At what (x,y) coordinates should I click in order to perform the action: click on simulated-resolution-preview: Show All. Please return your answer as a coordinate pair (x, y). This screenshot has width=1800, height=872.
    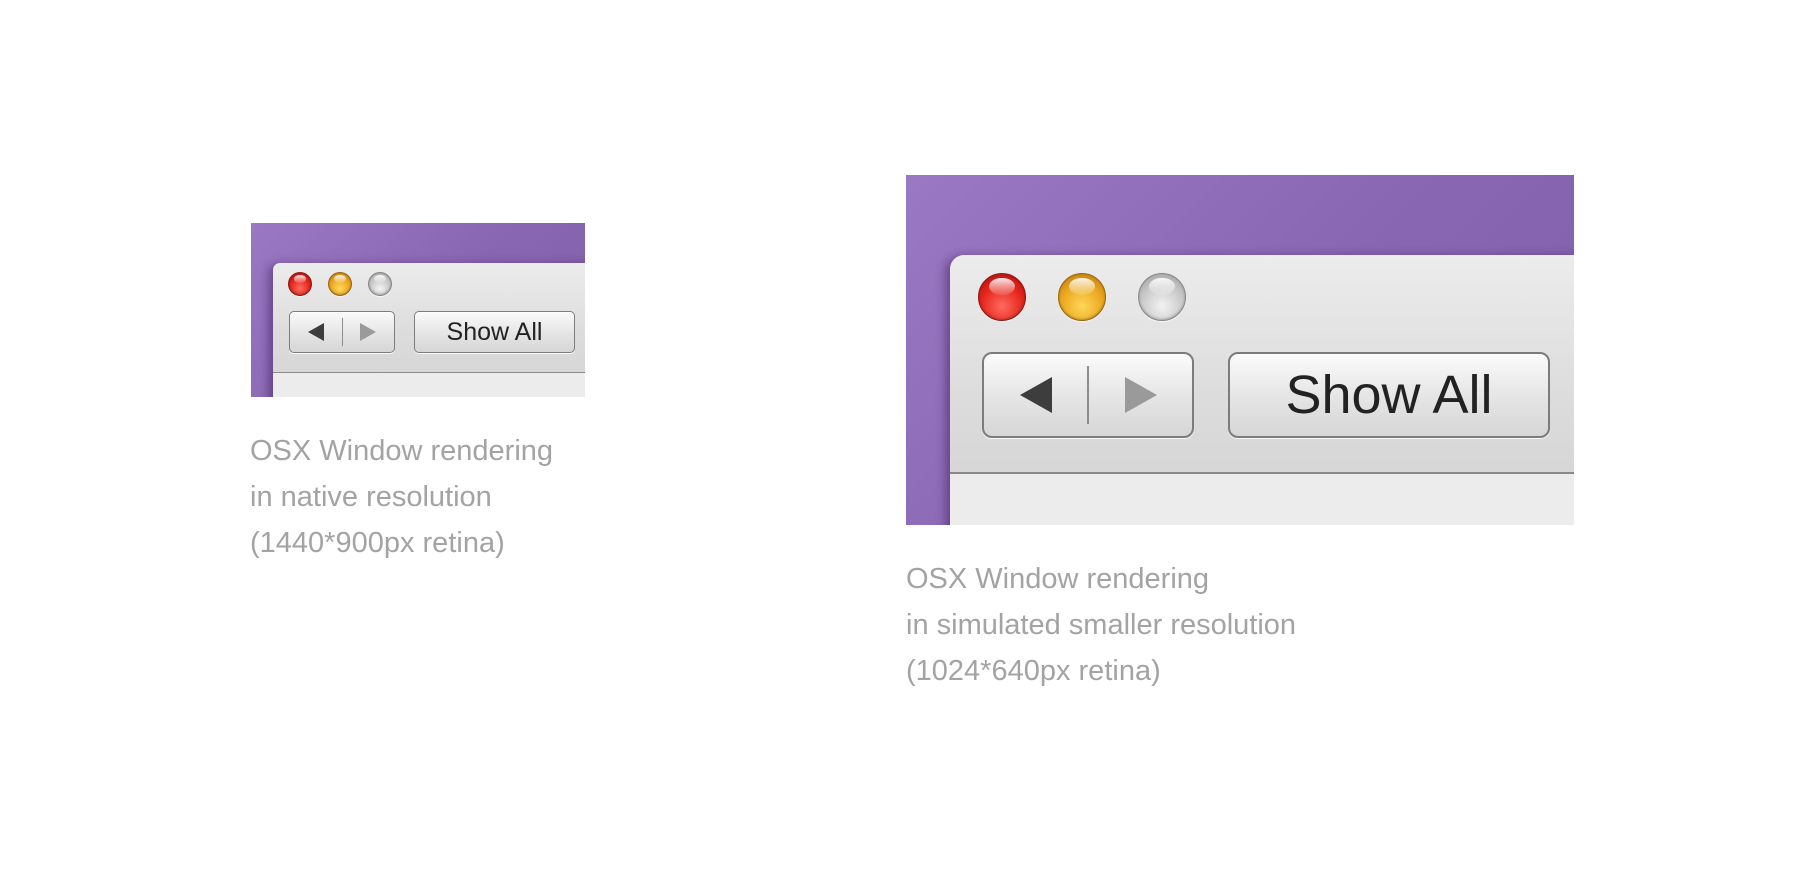
    Looking at the image, I should click on (1240, 350).